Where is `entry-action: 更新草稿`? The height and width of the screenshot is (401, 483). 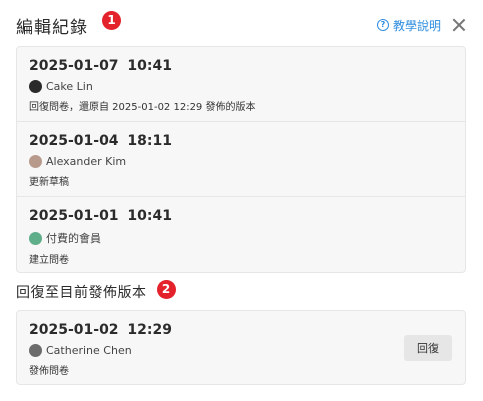
entry-action: 更新草稿 is located at coordinates (49, 182).